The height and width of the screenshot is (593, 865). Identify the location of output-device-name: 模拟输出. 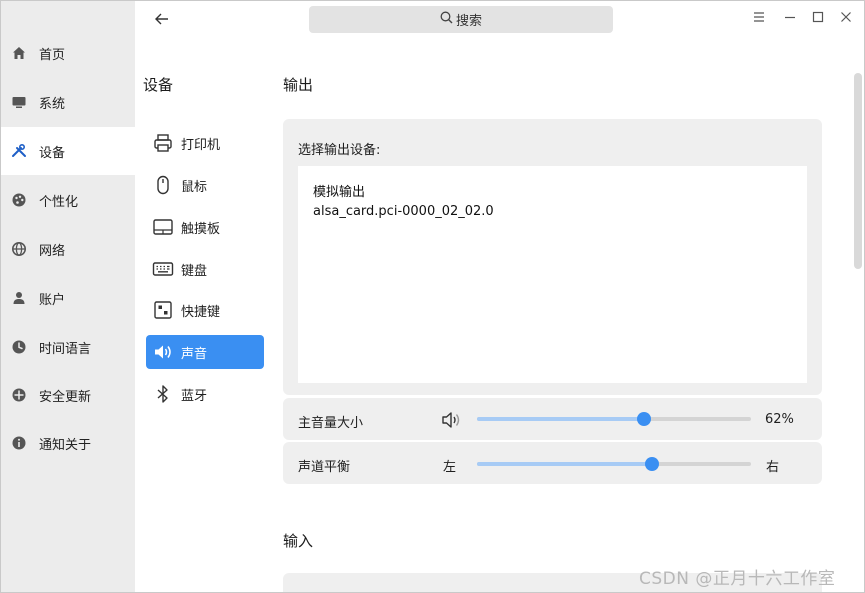
(339, 193).